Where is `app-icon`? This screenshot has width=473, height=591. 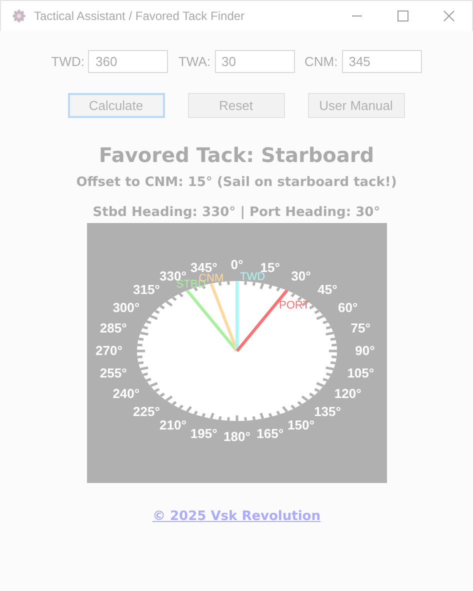
app-icon is located at coordinates (19, 16).